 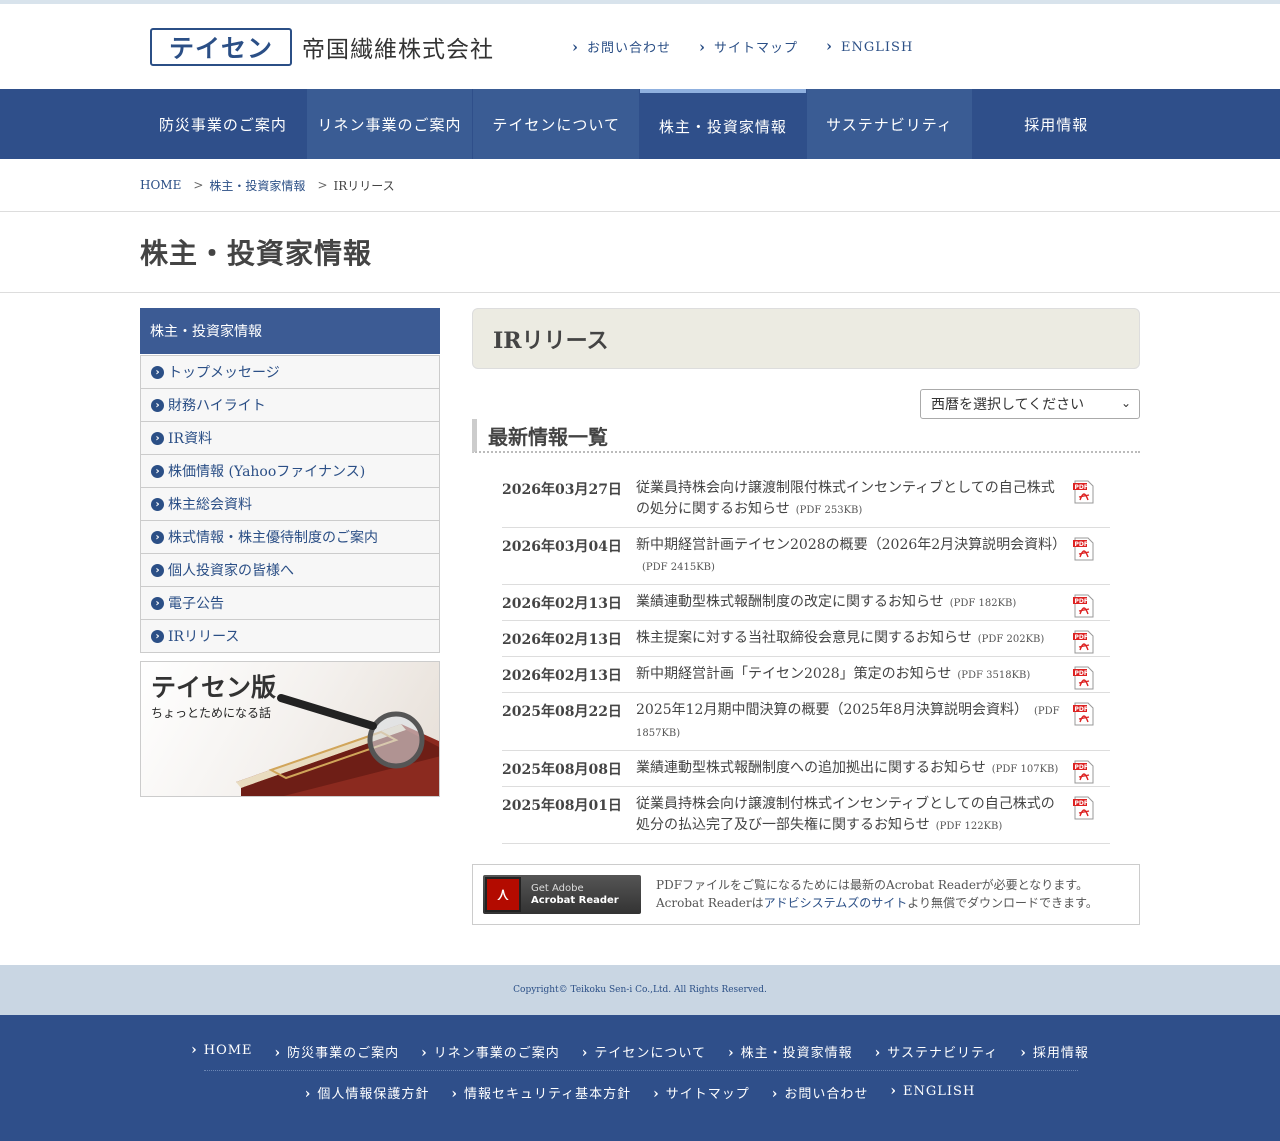 What do you see at coordinates (290, 635) in the screenshot?
I see `sidebar-item-ir-release: › IRリリース` at bounding box center [290, 635].